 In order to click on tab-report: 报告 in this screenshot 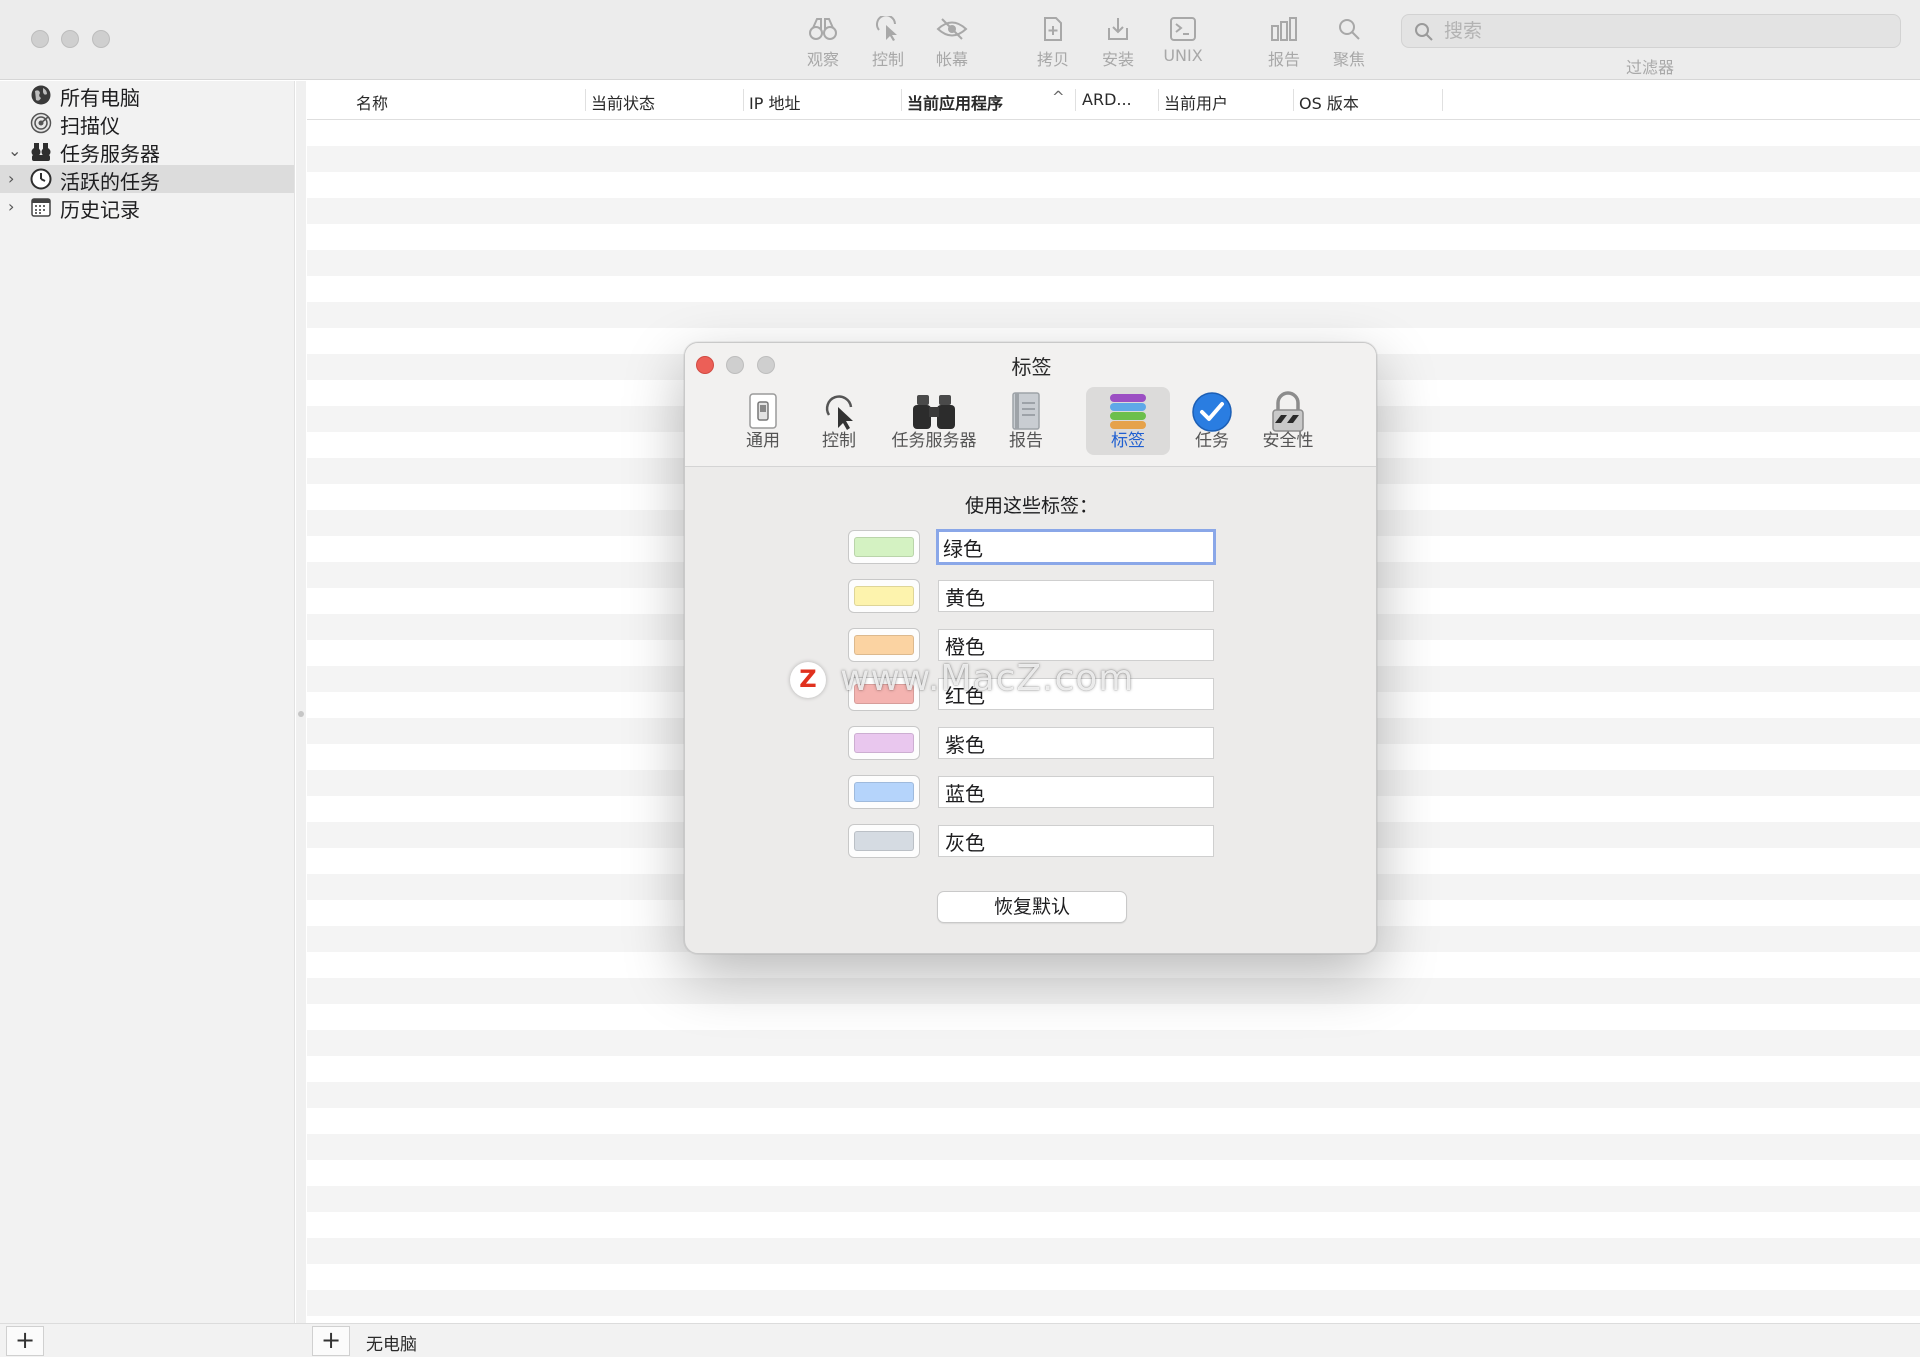, I will do `click(1026, 421)`.